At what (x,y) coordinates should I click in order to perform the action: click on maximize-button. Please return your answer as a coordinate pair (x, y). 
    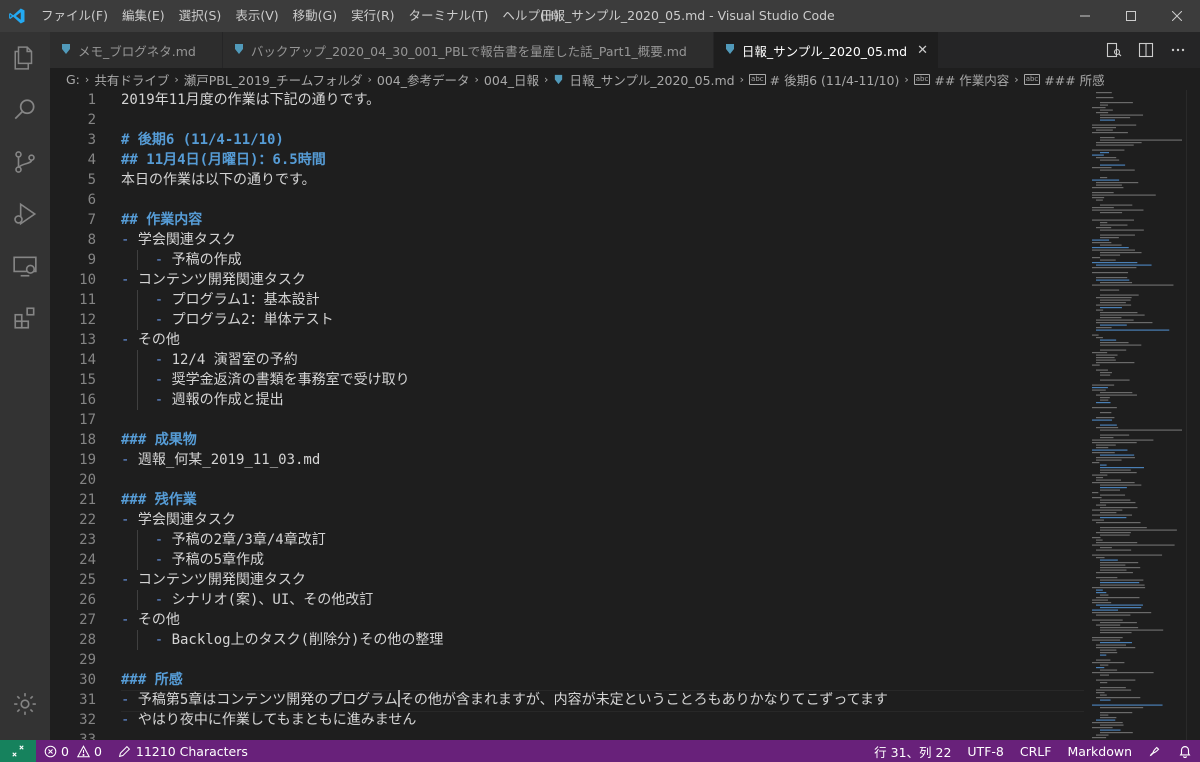
    Looking at the image, I should click on (1131, 16).